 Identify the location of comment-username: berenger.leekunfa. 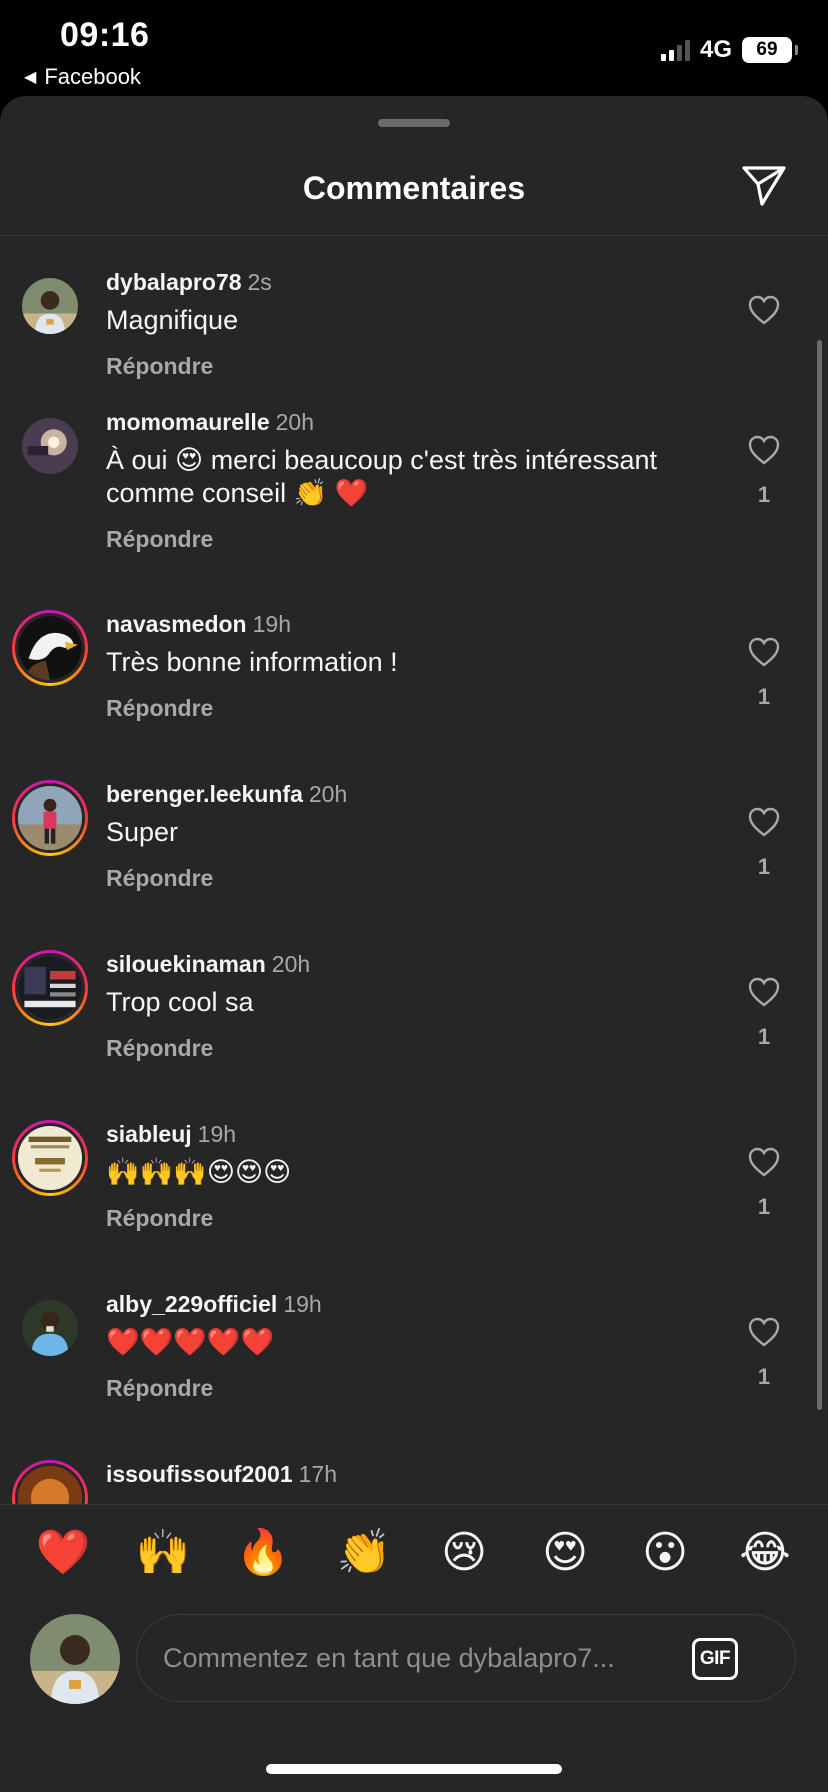
(204, 794).